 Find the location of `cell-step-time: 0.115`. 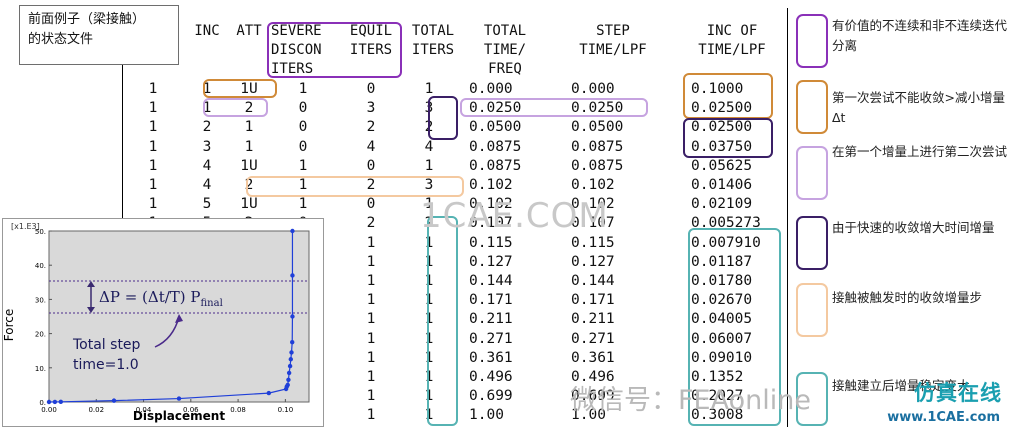

cell-step-time: 0.115 is located at coordinates (593, 242).